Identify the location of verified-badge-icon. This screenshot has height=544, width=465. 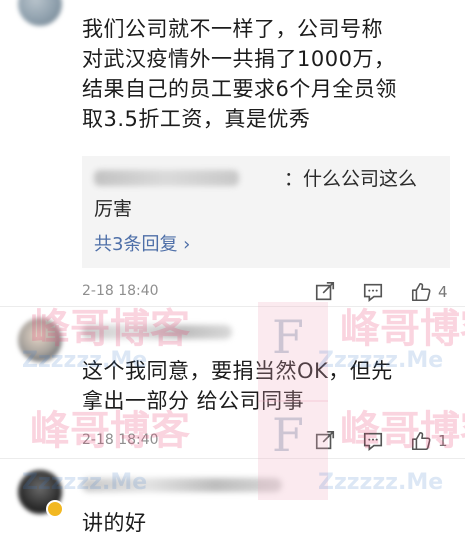
(55, 509).